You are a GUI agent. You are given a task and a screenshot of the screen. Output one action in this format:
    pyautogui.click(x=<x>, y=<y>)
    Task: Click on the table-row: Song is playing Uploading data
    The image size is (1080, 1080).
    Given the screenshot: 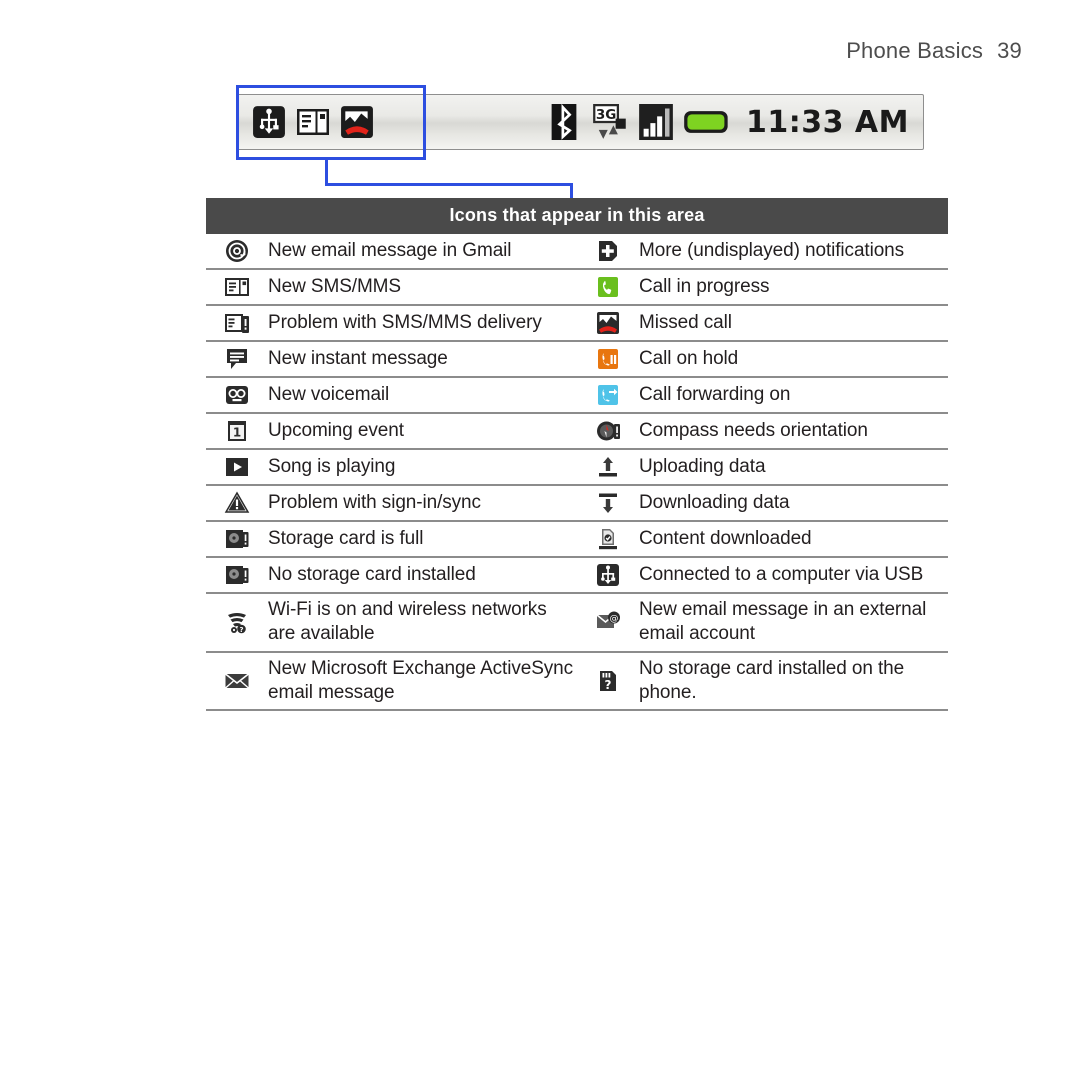 What is the action you would take?
    pyautogui.click(x=577, y=468)
    